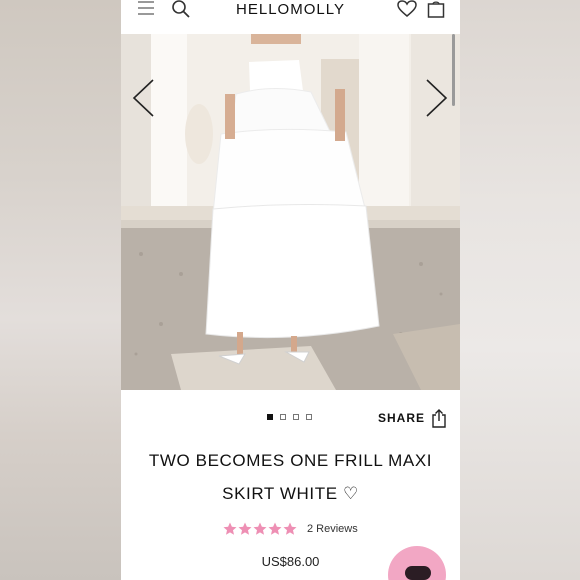 Image resolution: width=580 pixels, height=580 pixels. What do you see at coordinates (439, 418) in the screenshot?
I see `share-icon` at bounding box center [439, 418].